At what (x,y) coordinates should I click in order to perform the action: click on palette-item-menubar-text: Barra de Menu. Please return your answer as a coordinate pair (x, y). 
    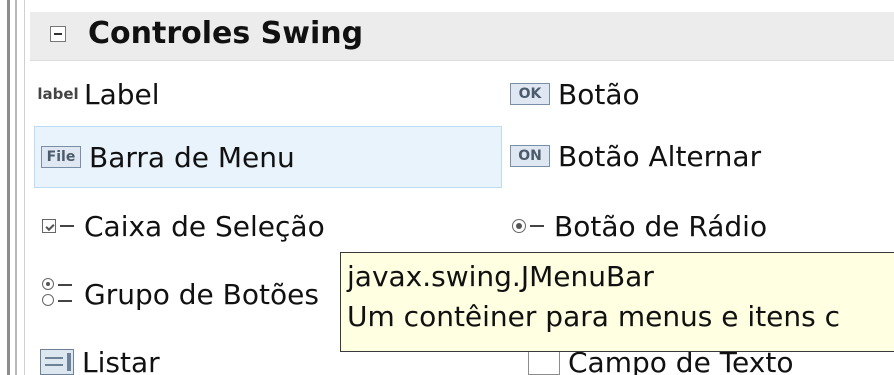
    Looking at the image, I should click on (192, 157).